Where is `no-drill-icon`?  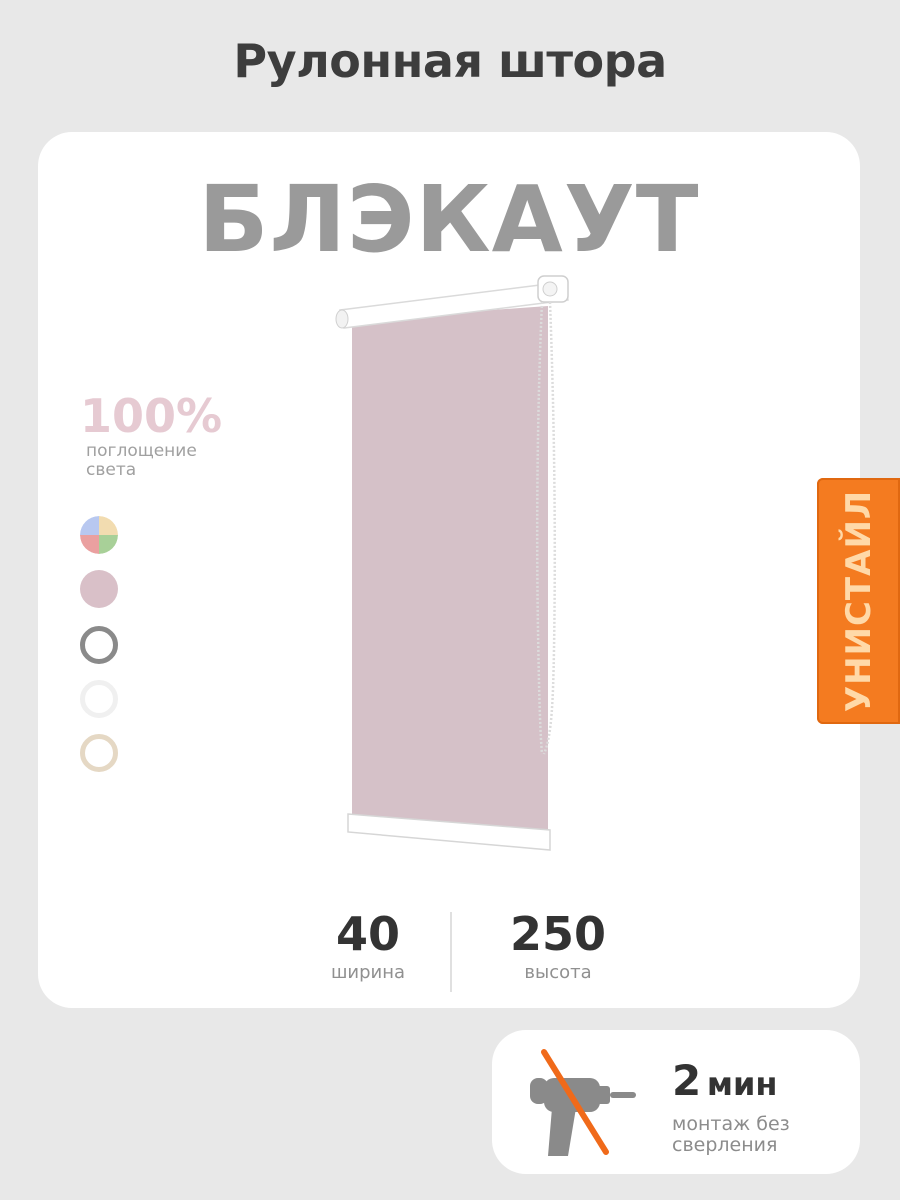 no-drill-icon is located at coordinates (583, 1102).